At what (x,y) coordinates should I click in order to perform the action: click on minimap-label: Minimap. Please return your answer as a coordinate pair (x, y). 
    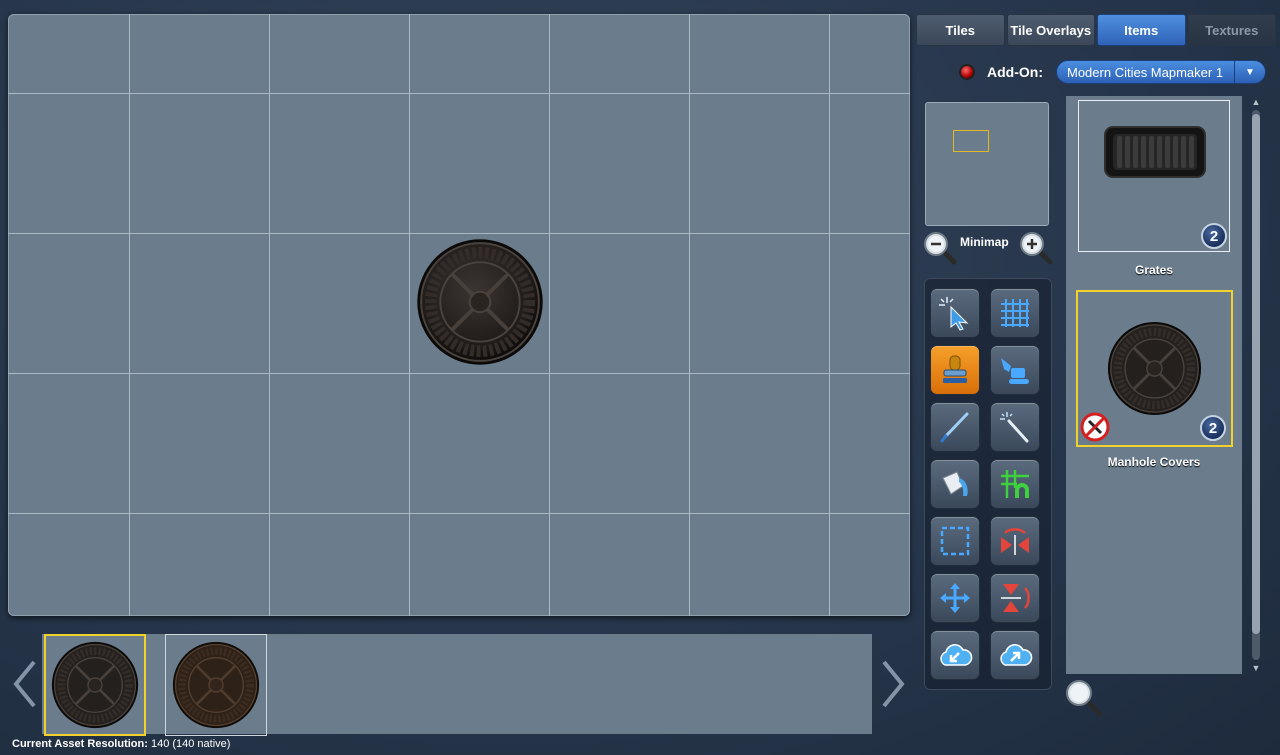
    Looking at the image, I should click on (984, 242).